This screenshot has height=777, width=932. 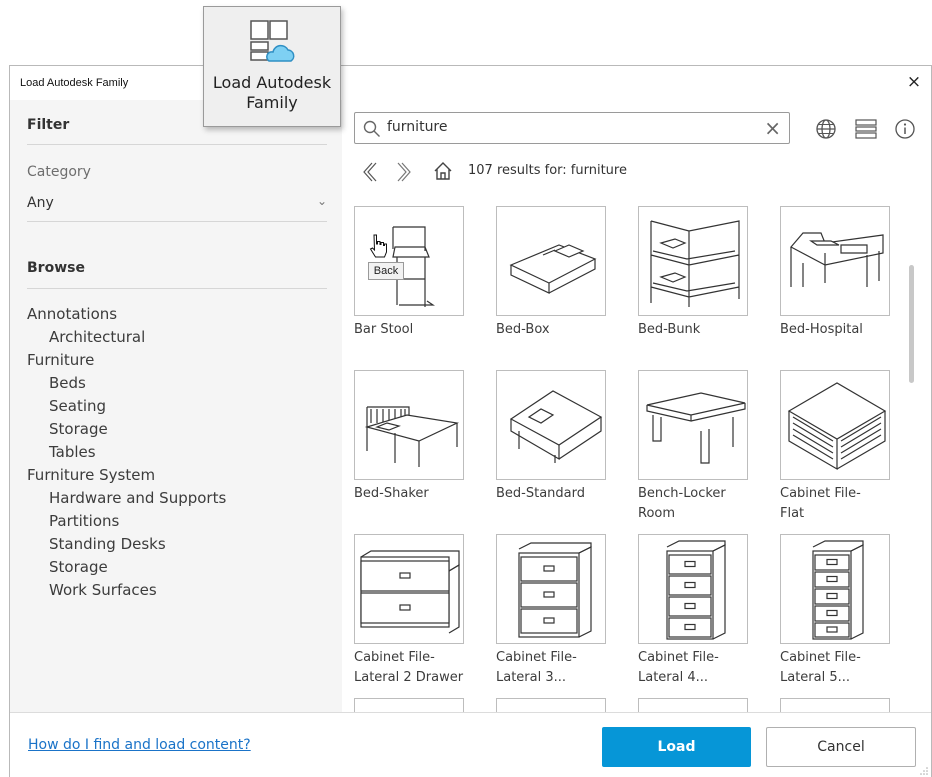 I want to click on tree-node-work-surfaces: Work Surfaces, so click(x=126, y=590).